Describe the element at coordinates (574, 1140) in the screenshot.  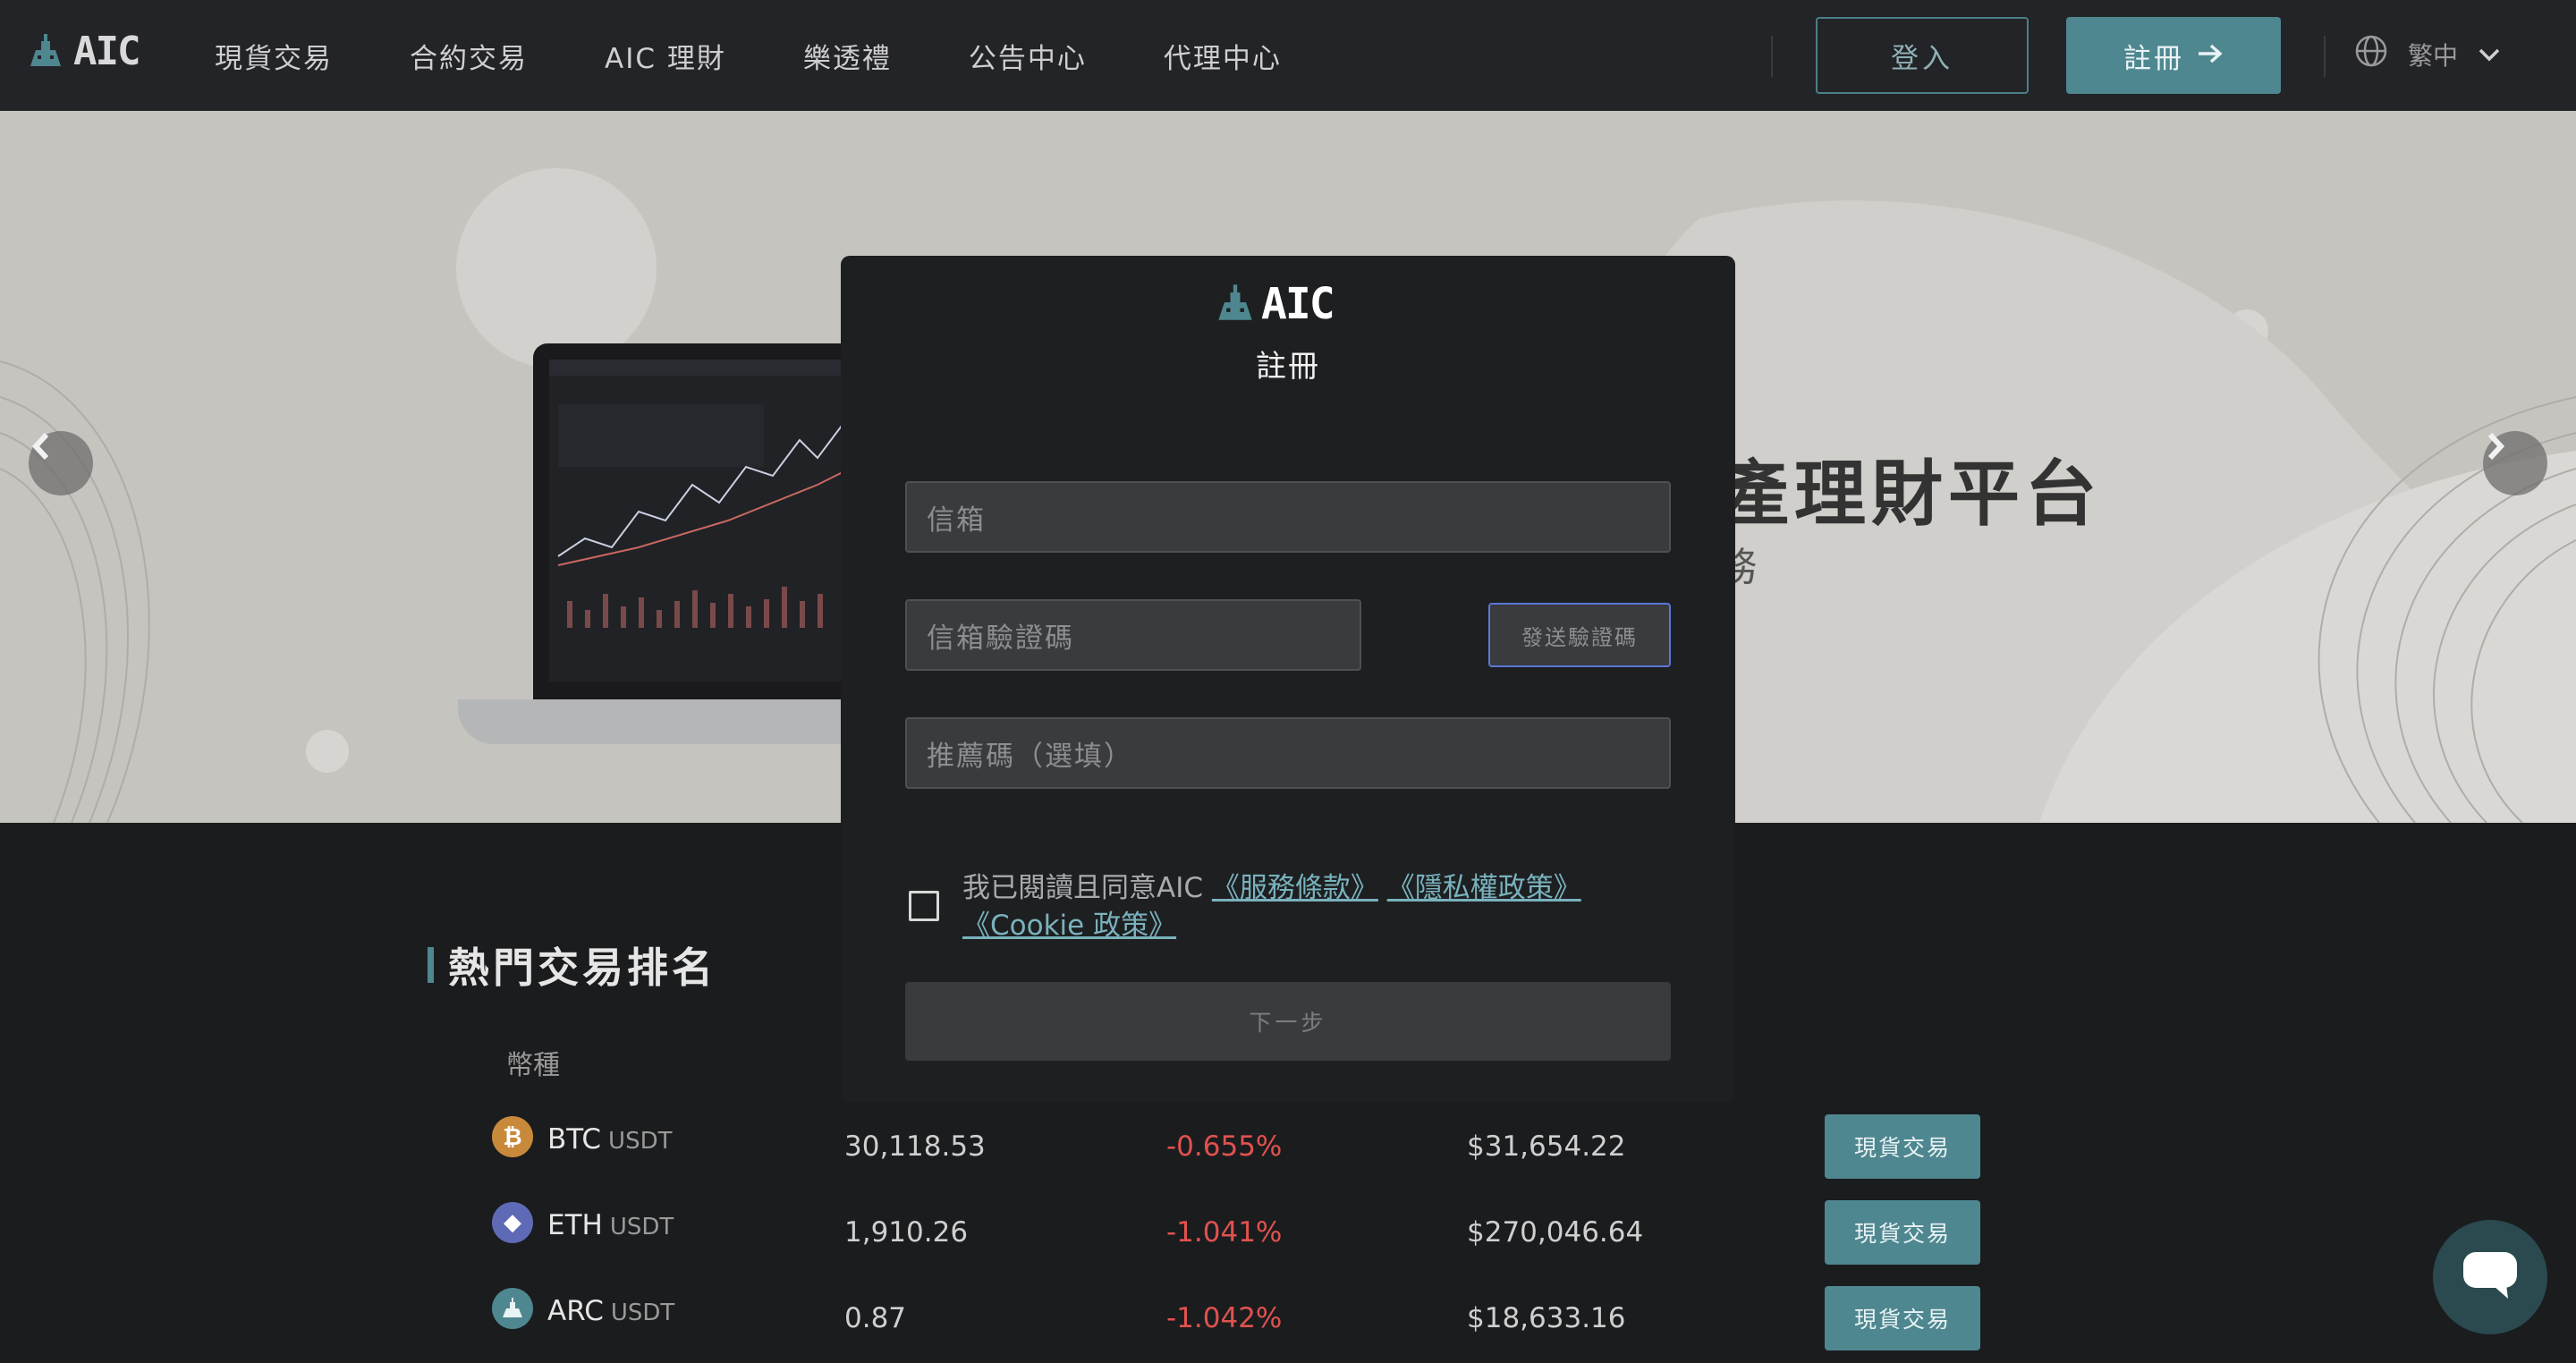
I see `coin-symbol: BTC` at that location.